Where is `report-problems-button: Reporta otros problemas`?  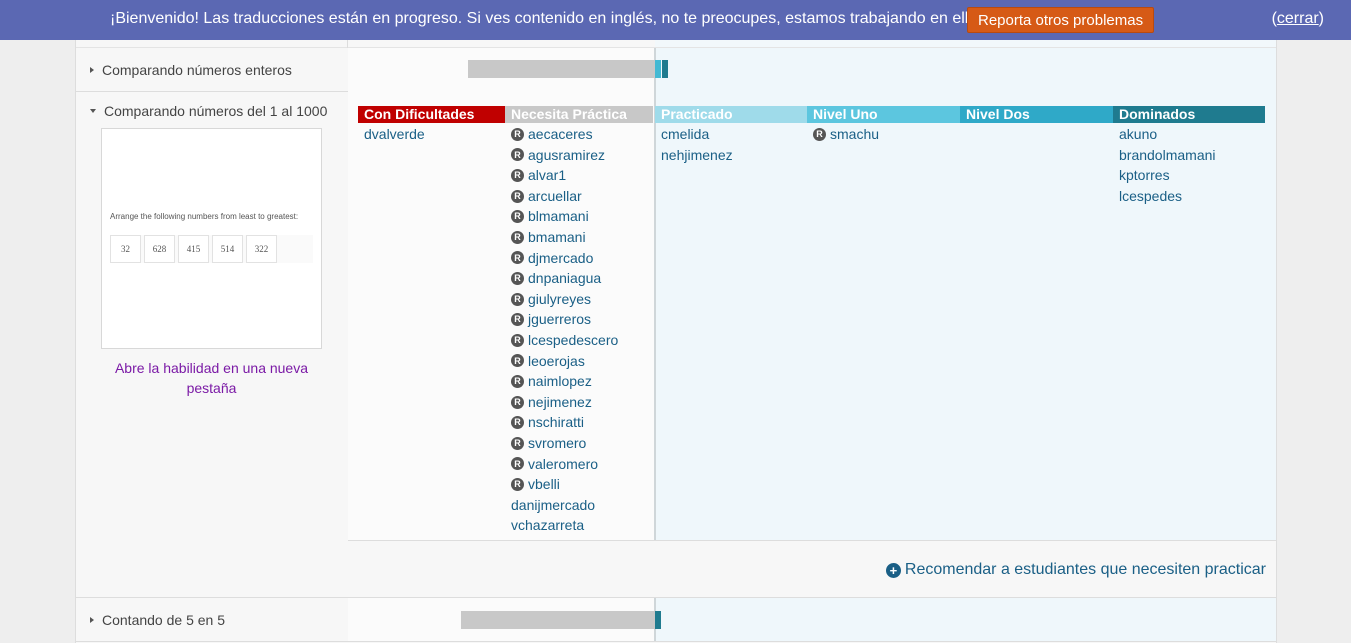
report-problems-button: Reporta otros problemas is located at coordinates (1061, 20).